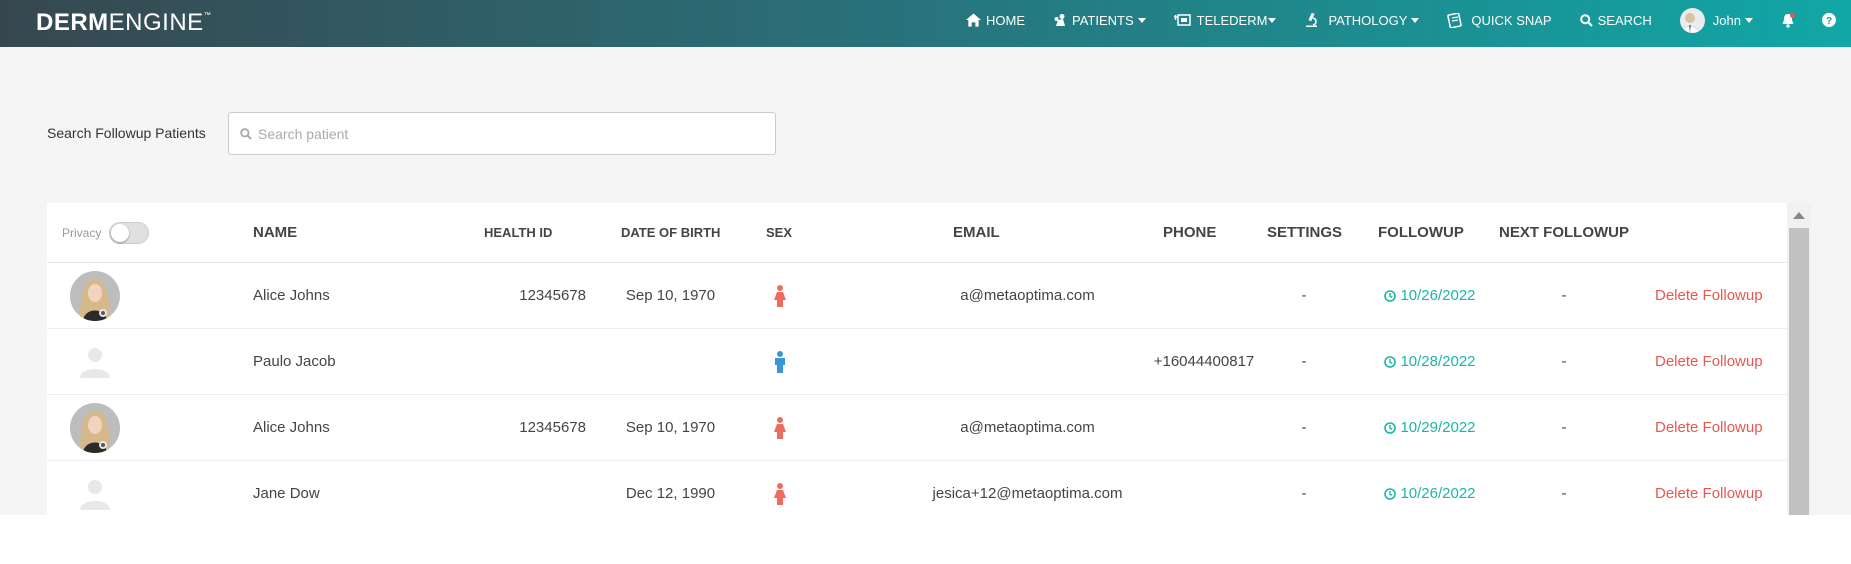 This screenshot has height=564, width=1851. What do you see at coordinates (1615, 20) in the screenshot?
I see `nav-search: SEARCH` at bounding box center [1615, 20].